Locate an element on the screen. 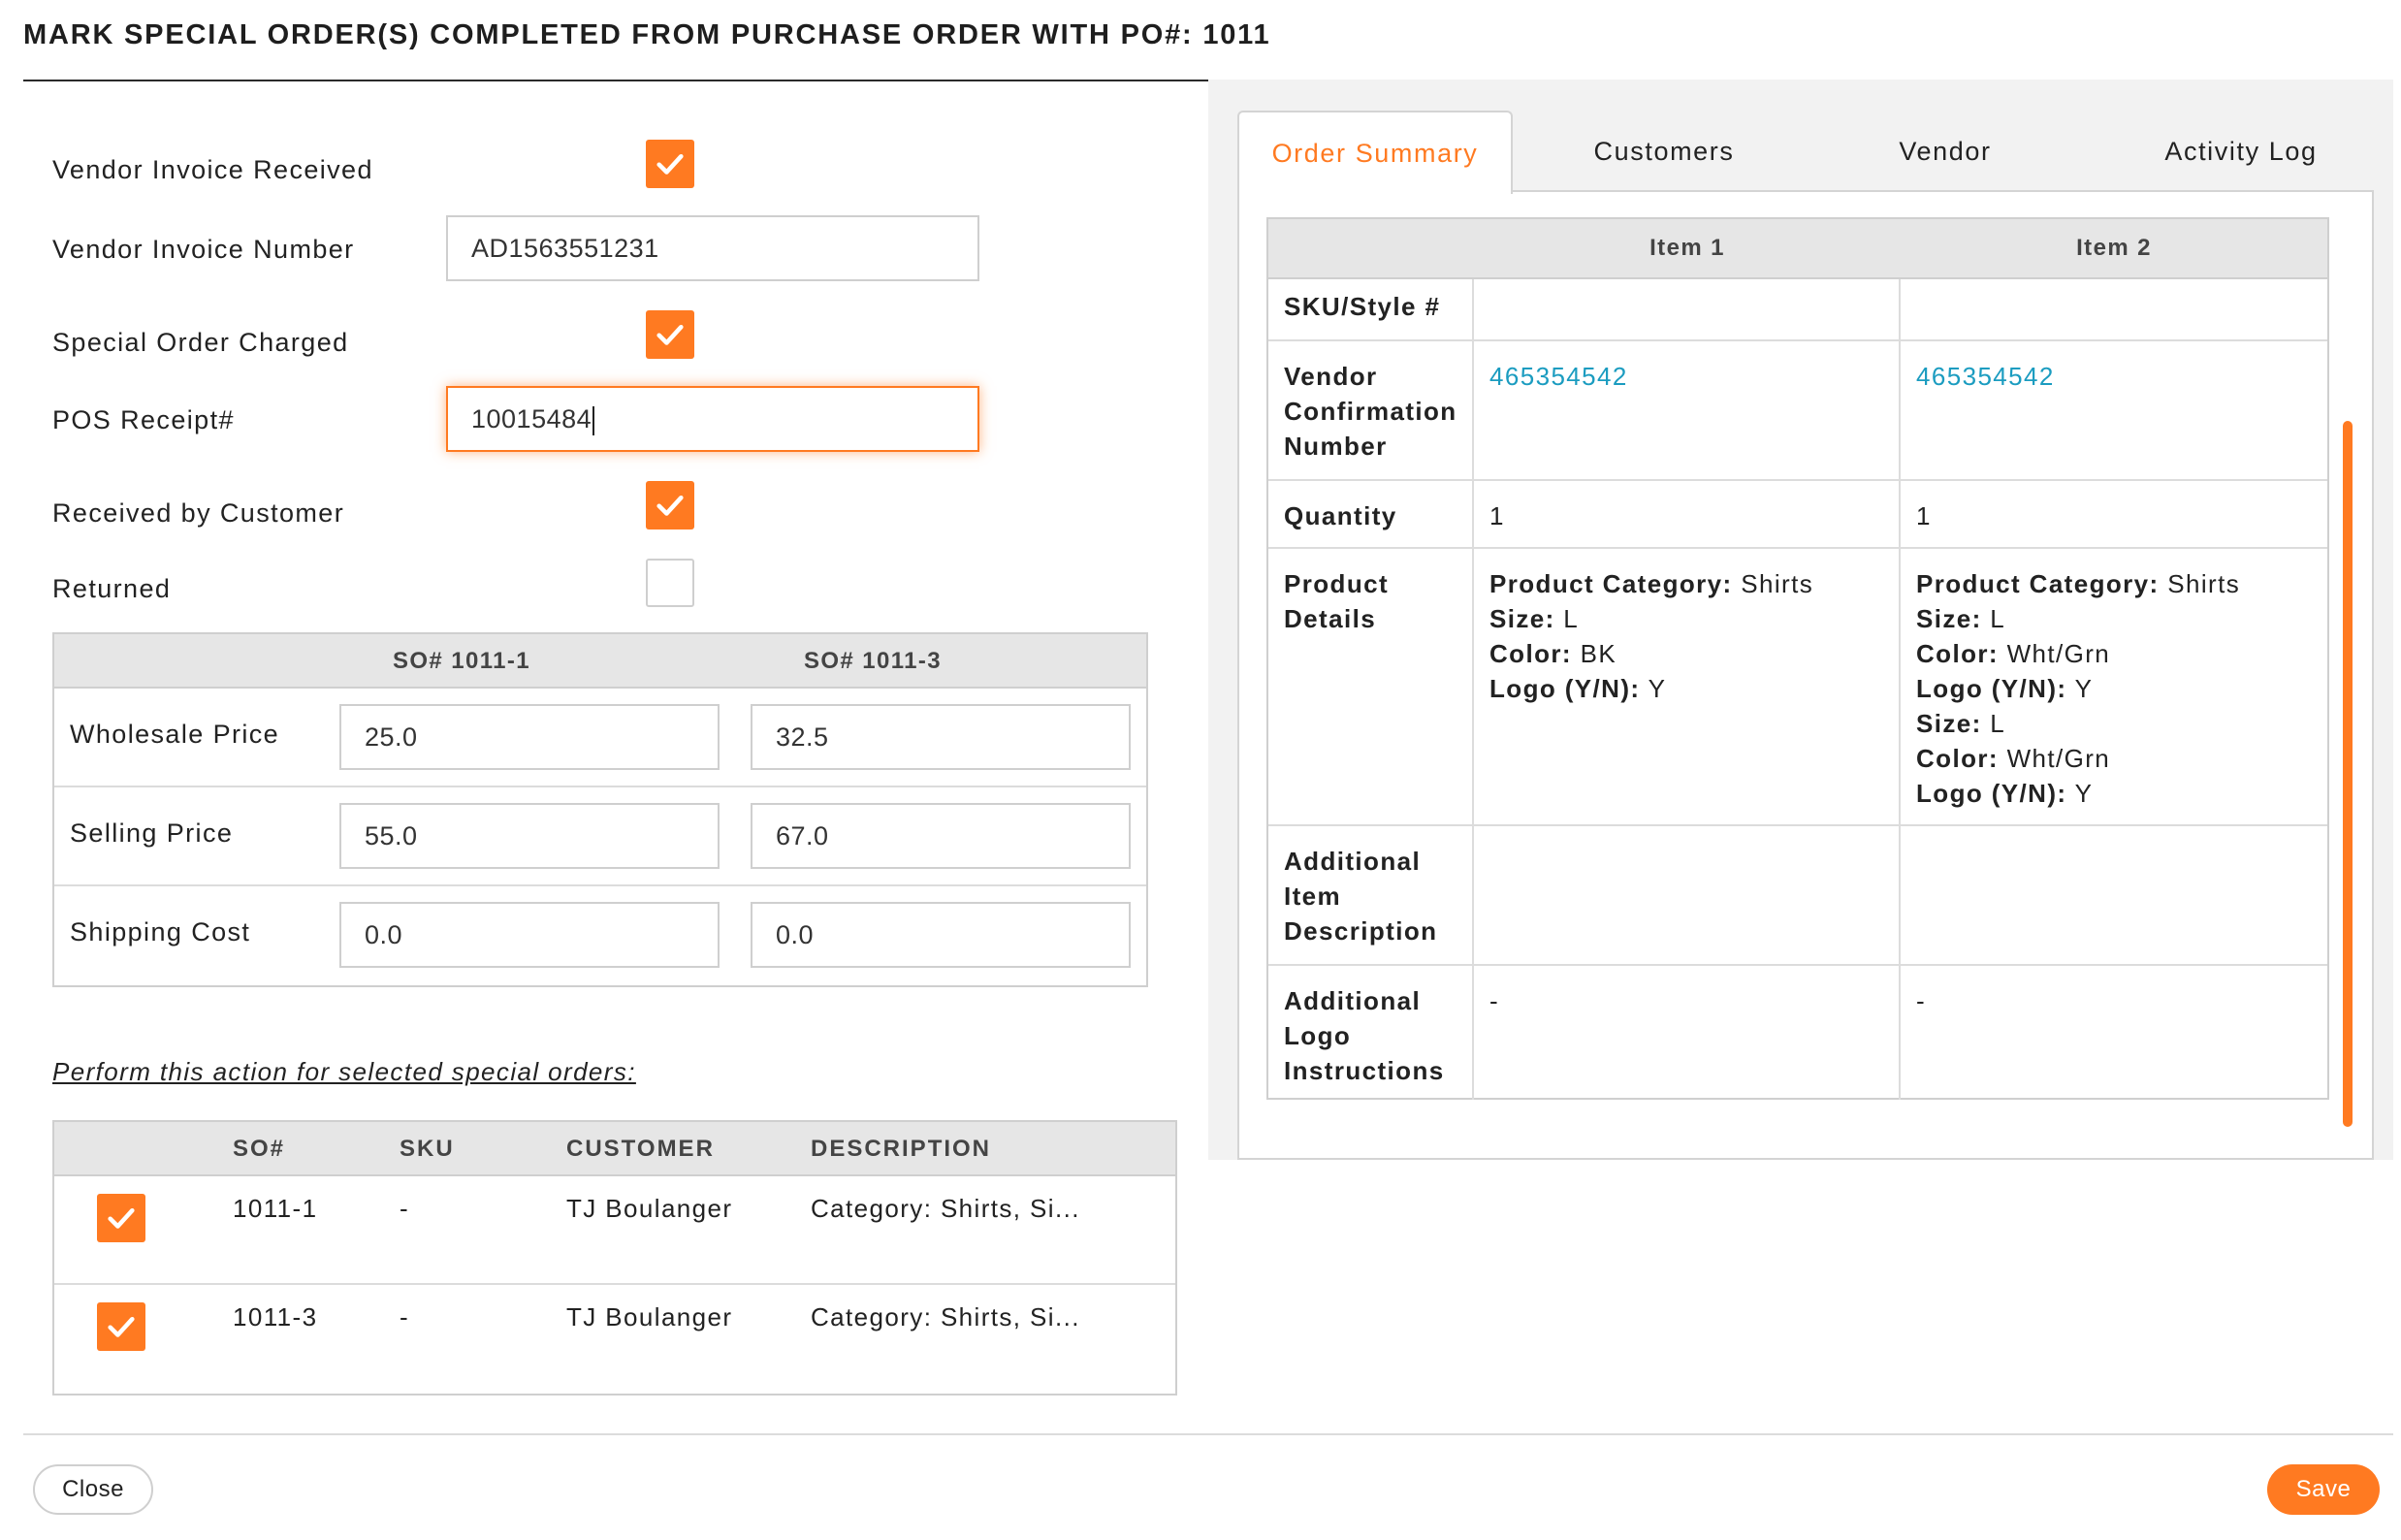  row-label: Product Details is located at coordinates (1374, 601).